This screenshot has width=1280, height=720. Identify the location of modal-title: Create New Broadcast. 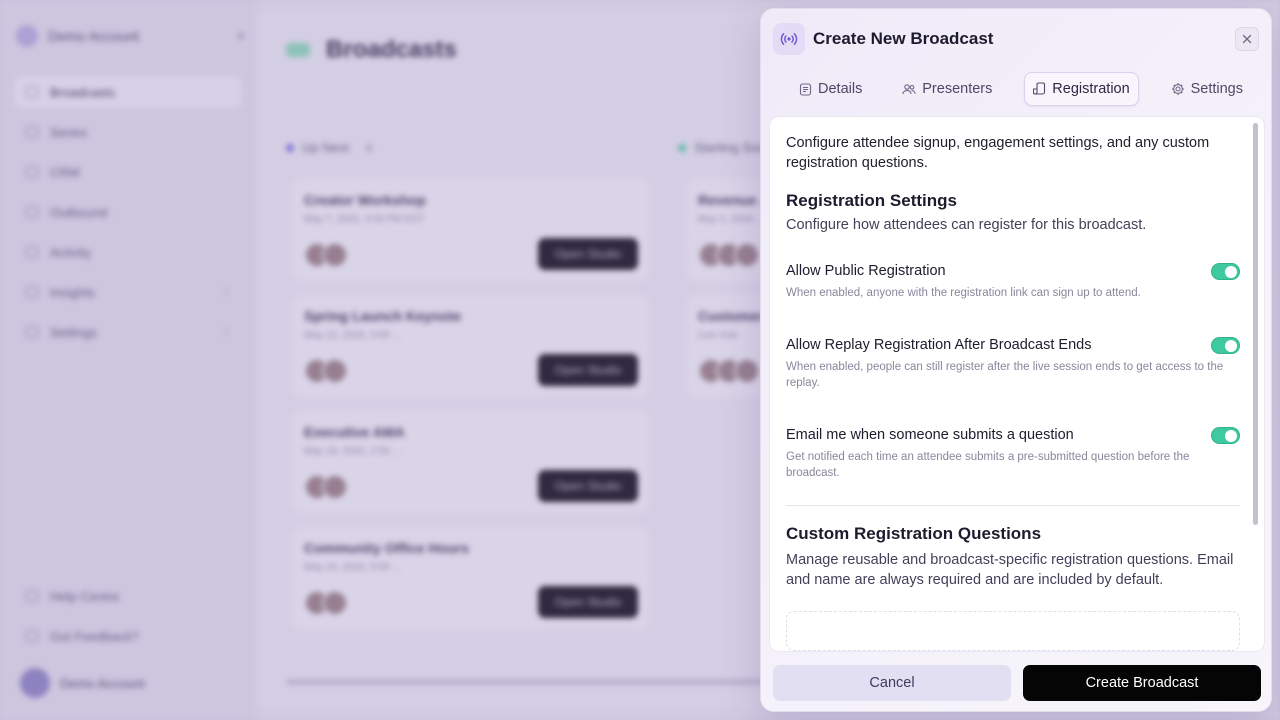
(903, 38).